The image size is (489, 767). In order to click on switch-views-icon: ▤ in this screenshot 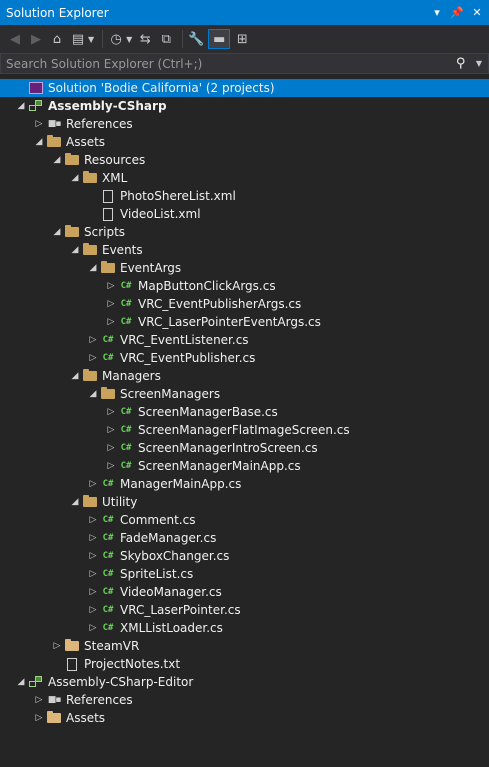, I will do `click(78, 39)`.